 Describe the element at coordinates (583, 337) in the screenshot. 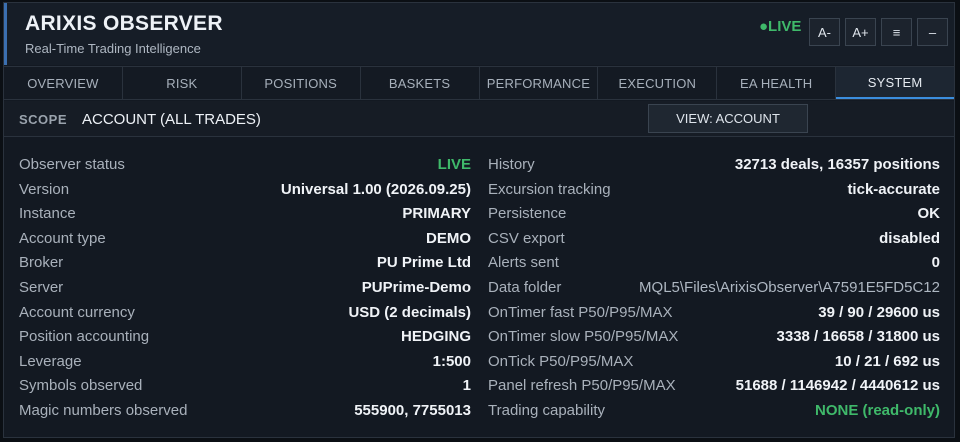

I see `info-label: OnTimer slow P50/P95/MAX` at that location.